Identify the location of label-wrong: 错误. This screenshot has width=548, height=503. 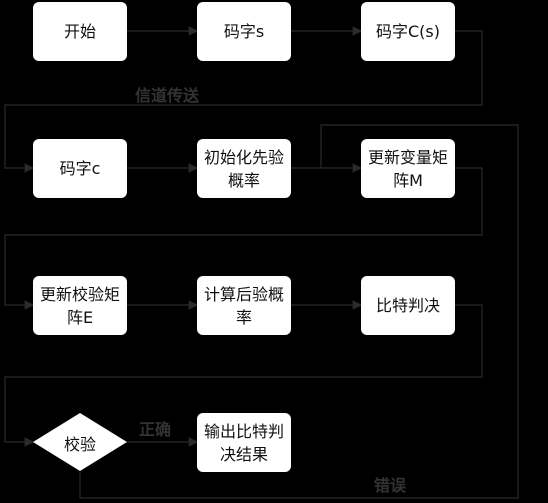
(390, 485).